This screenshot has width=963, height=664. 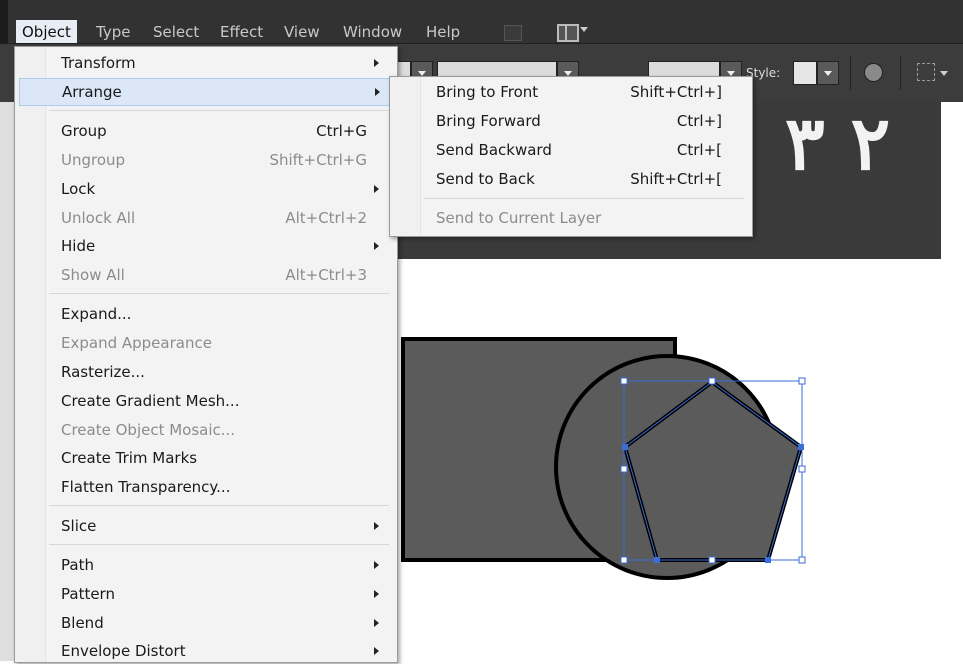 I want to click on menu-item-label: Unlock All, so click(x=98, y=218).